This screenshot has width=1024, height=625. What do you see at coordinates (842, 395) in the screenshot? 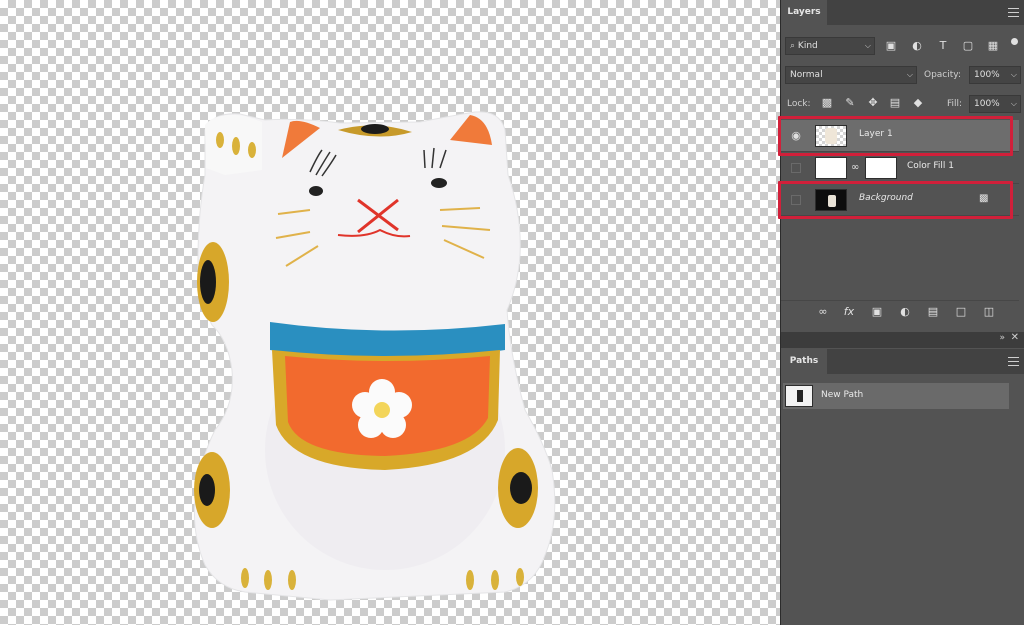
I see `path-name: New Path` at bounding box center [842, 395].